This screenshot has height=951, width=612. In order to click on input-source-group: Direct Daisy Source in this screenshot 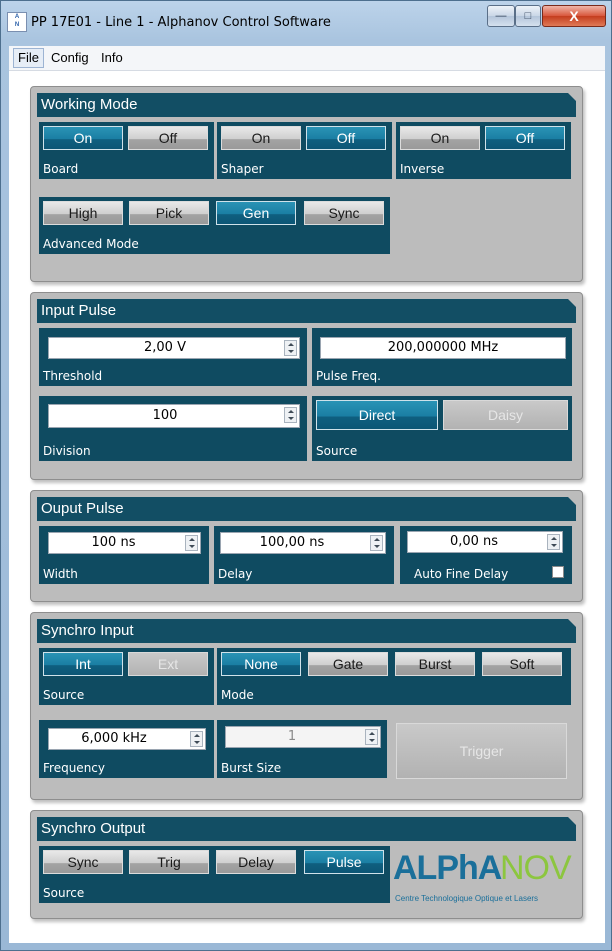, I will do `click(442, 428)`.